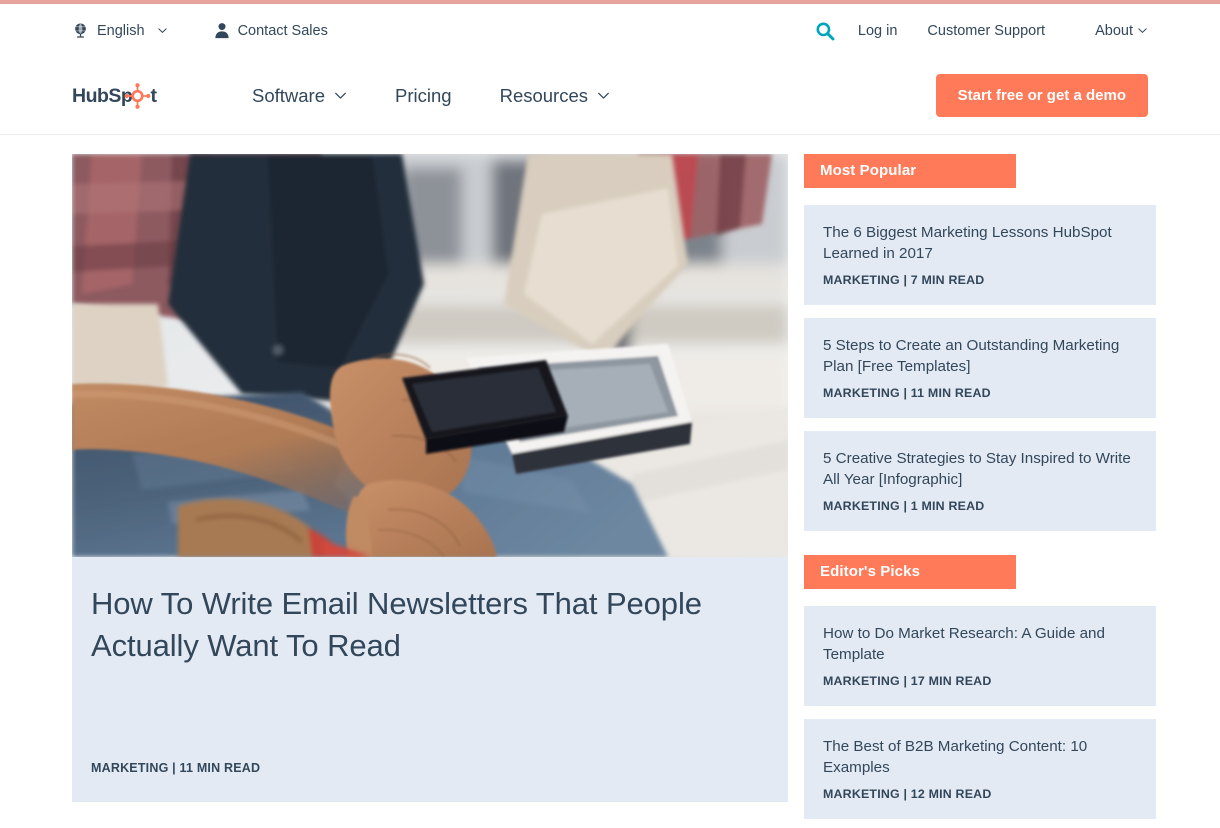 This screenshot has width=1220, height=828. What do you see at coordinates (907, 680) in the screenshot?
I see `article-meta: MARKETING | 17 MIN READ` at bounding box center [907, 680].